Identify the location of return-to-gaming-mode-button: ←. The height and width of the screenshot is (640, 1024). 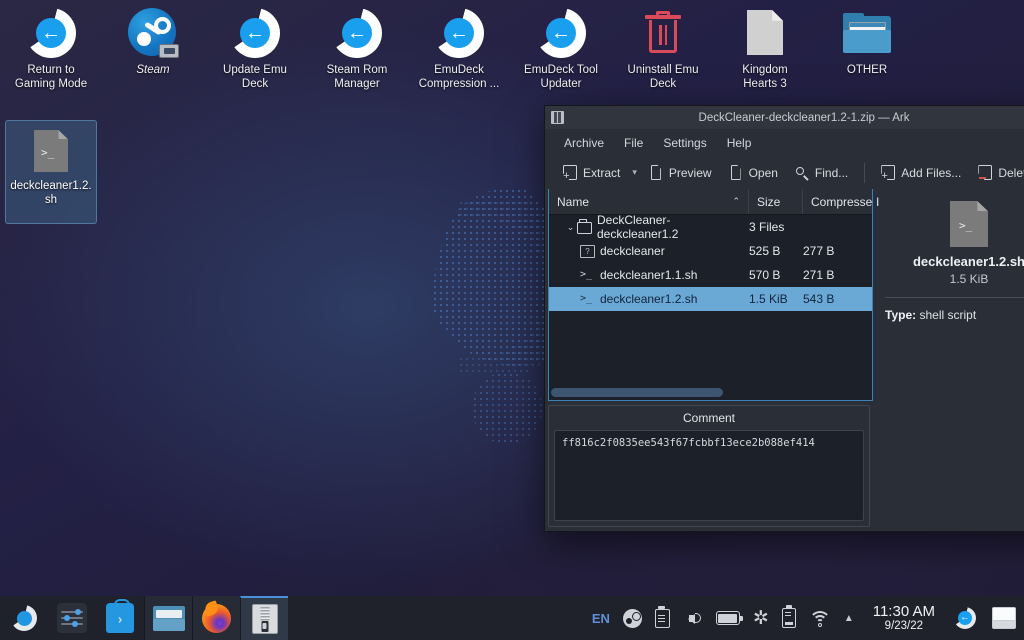
(965, 618).